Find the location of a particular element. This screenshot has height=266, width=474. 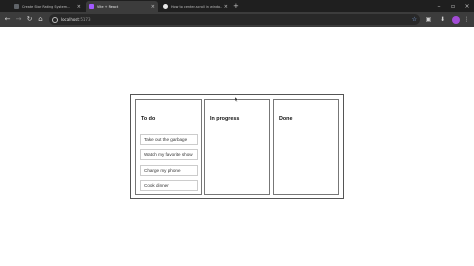

extensions-icon: ▣ is located at coordinates (428, 19).